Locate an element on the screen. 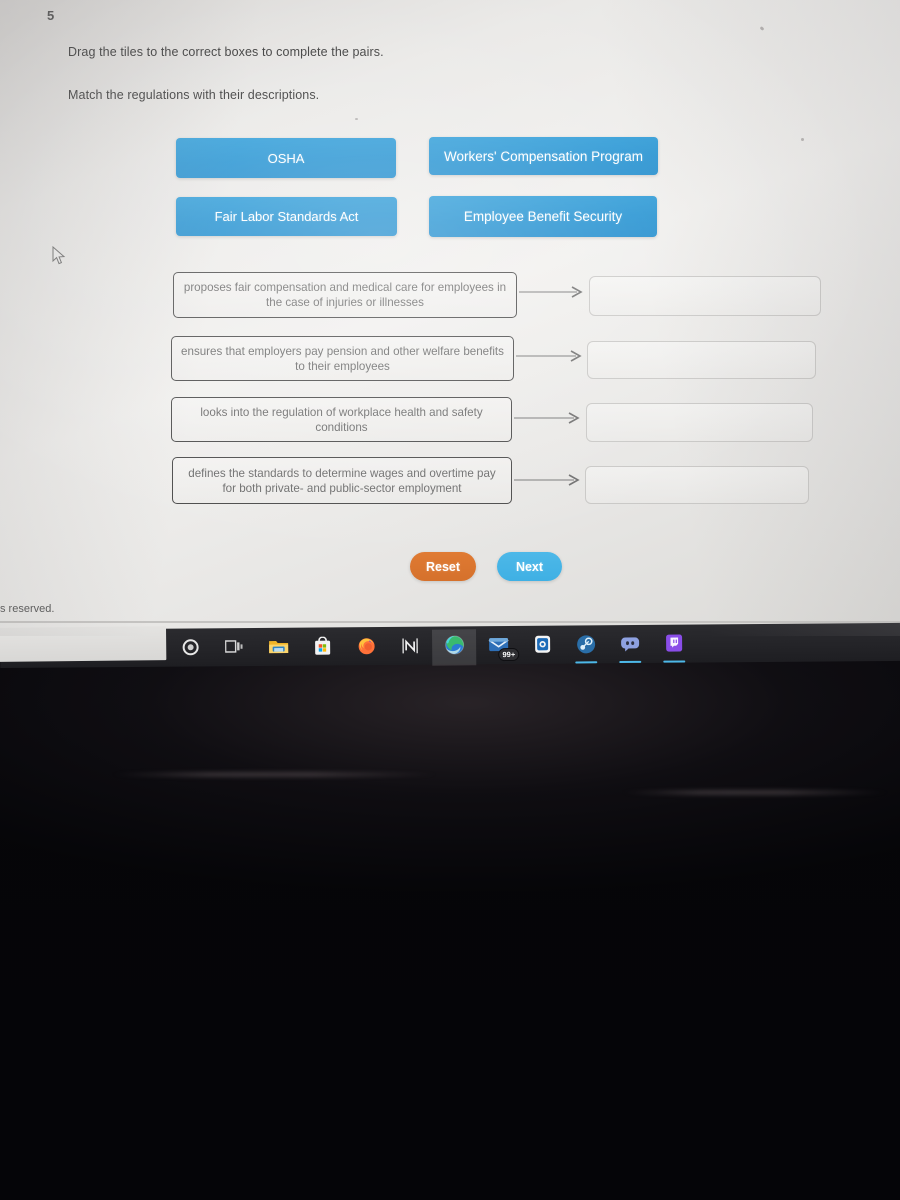 This screenshot has height=1200, width=900. discord-icon is located at coordinates (630, 645).